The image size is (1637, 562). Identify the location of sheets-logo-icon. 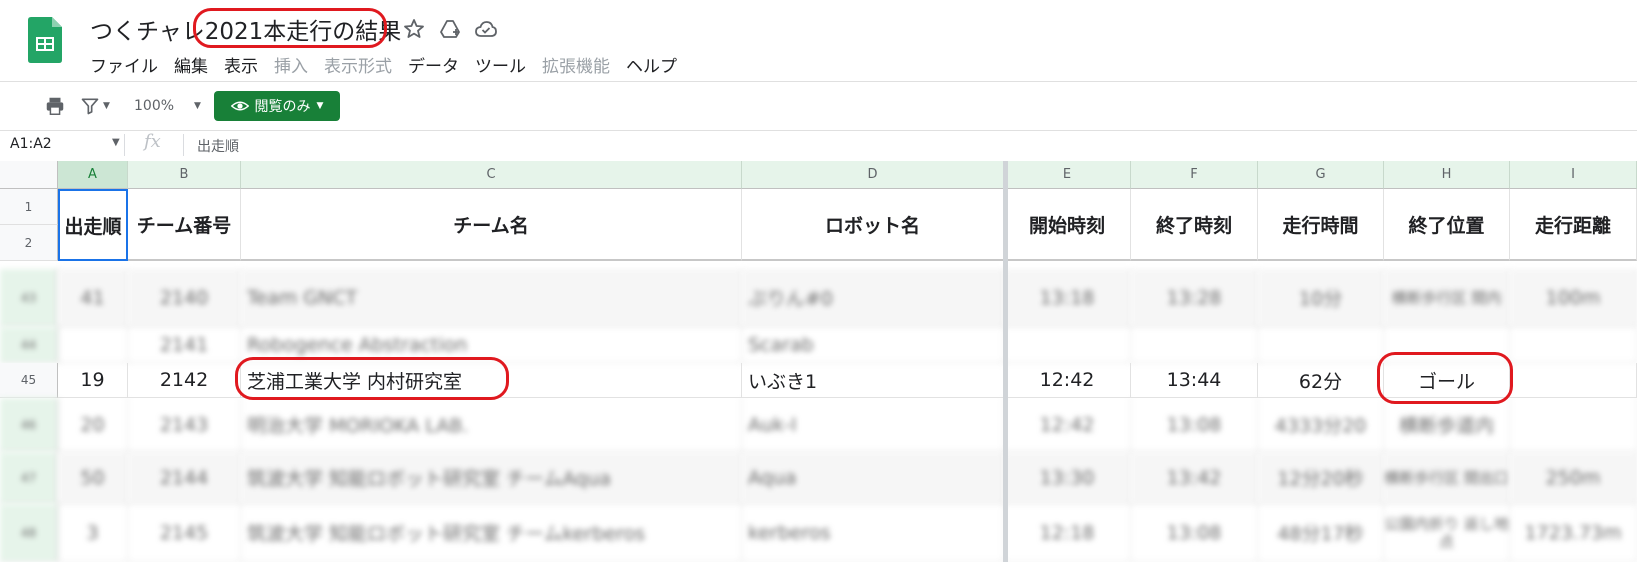
(45, 40).